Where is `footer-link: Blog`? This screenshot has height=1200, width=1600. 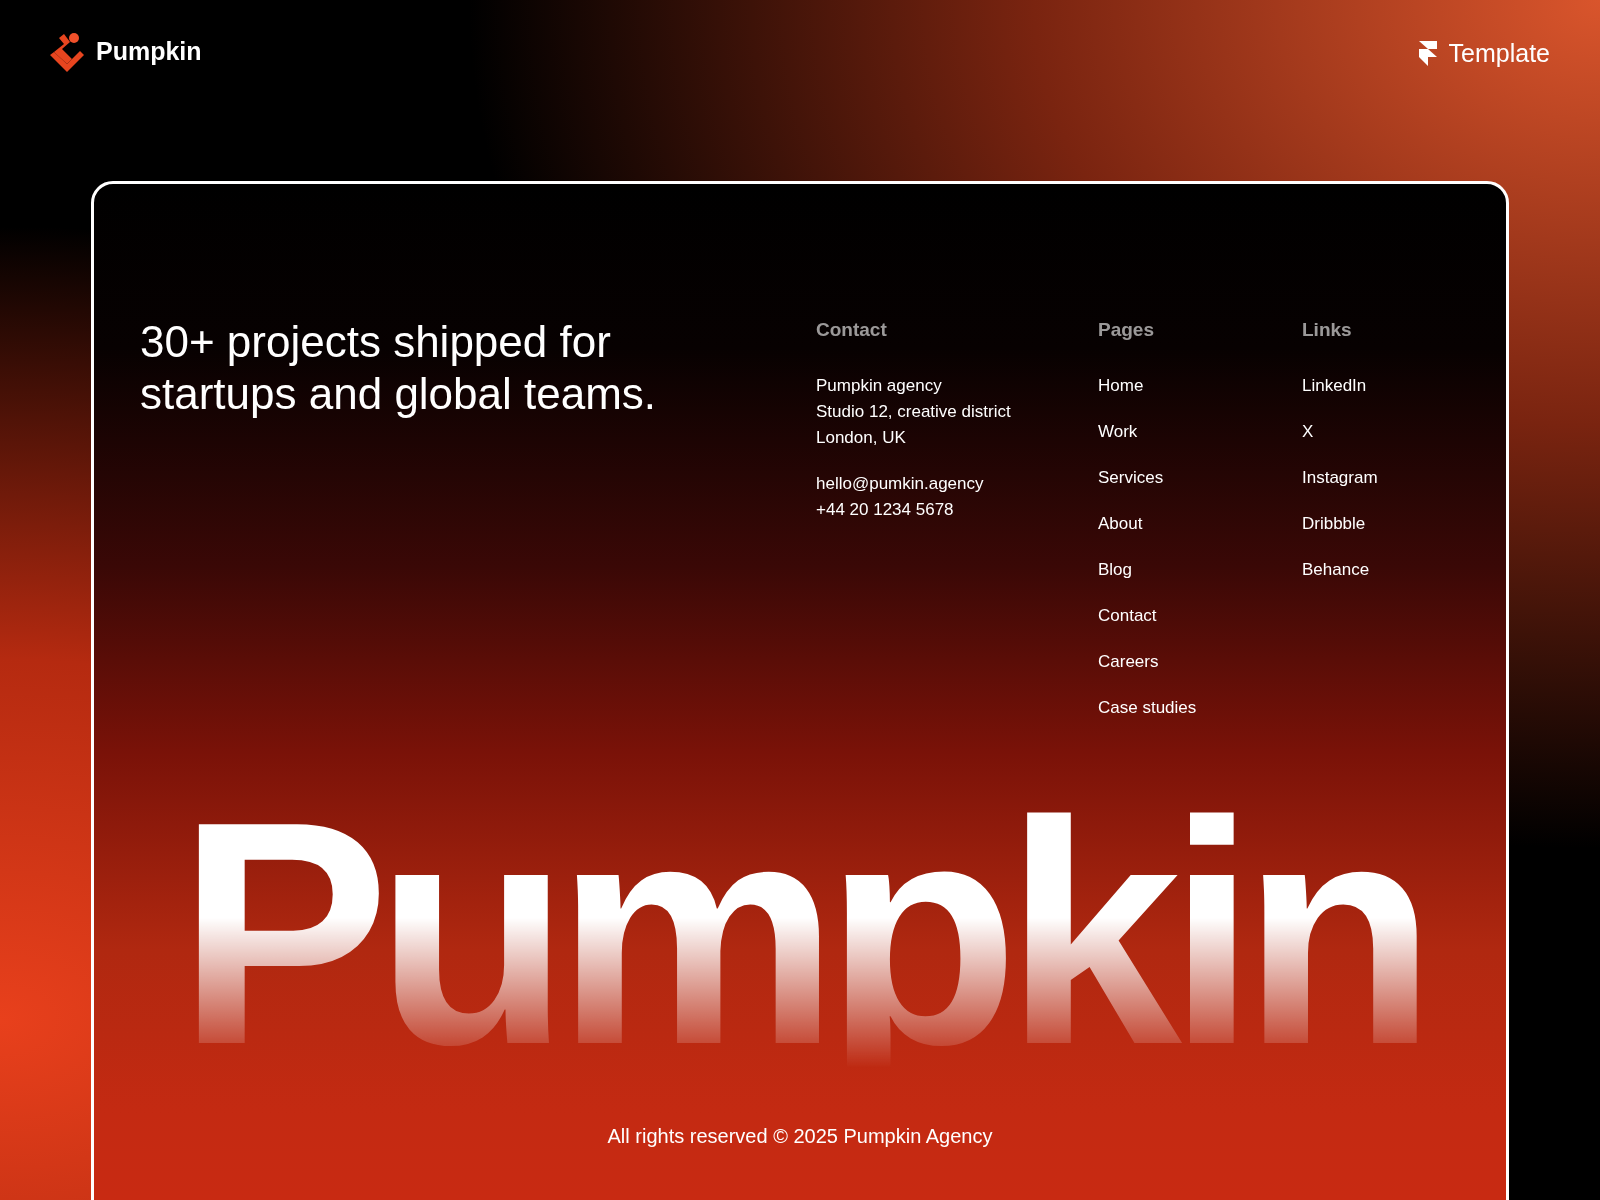 footer-link: Blog is located at coordinates (1115, 569).